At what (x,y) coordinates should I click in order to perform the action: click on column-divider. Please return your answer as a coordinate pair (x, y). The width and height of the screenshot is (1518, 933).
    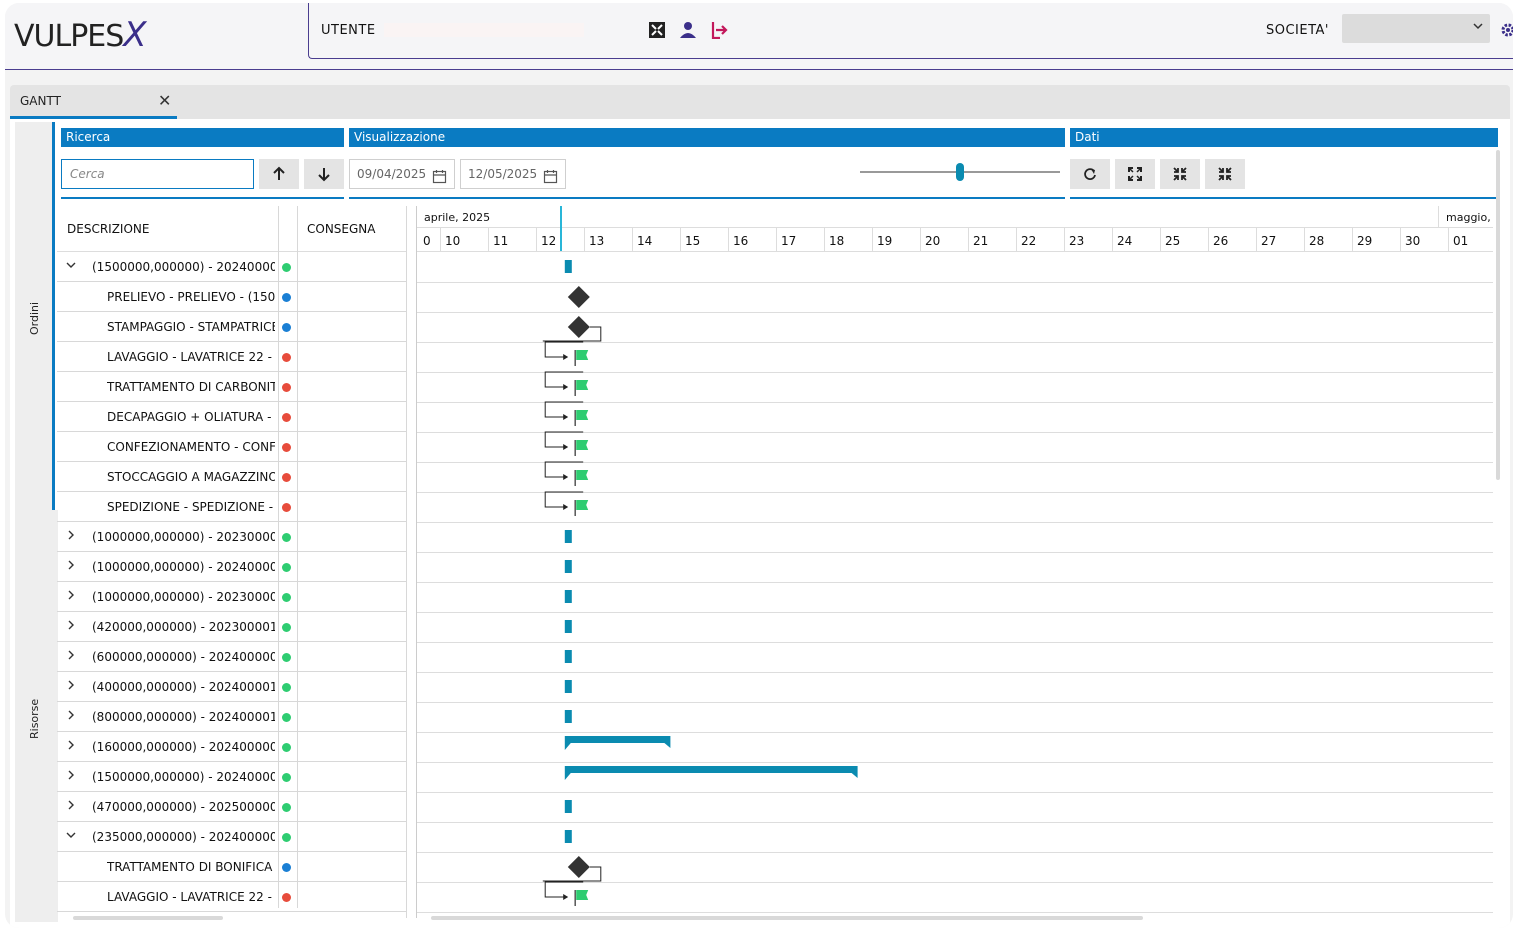
    Looking at the image, I should click on (278, 229).